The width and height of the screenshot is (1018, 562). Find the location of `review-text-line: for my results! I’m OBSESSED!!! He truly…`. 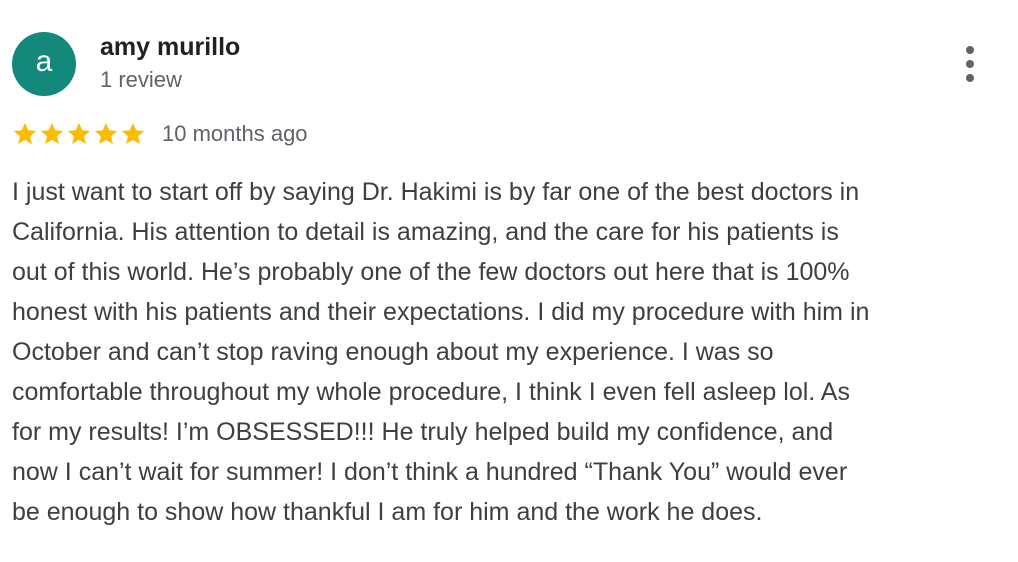

review-text-line: for my results! I’m OBSESSED!!! He truly… is located at coordinates (423, 432).